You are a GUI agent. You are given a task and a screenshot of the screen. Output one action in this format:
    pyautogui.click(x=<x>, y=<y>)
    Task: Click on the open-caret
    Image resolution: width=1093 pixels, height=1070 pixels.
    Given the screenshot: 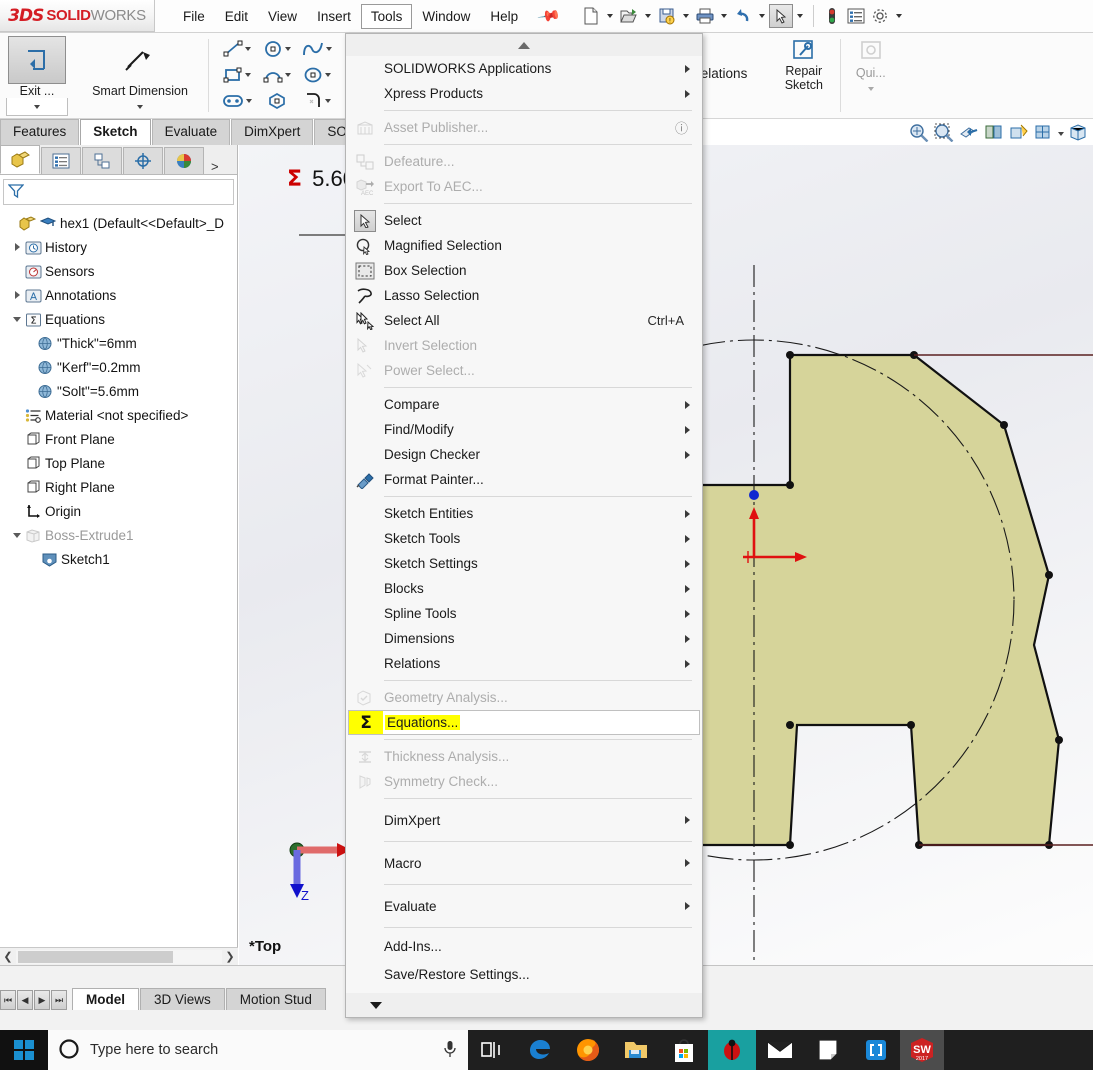 What is the action you would take?
    pyautogui.click(x=647, y=16)
    